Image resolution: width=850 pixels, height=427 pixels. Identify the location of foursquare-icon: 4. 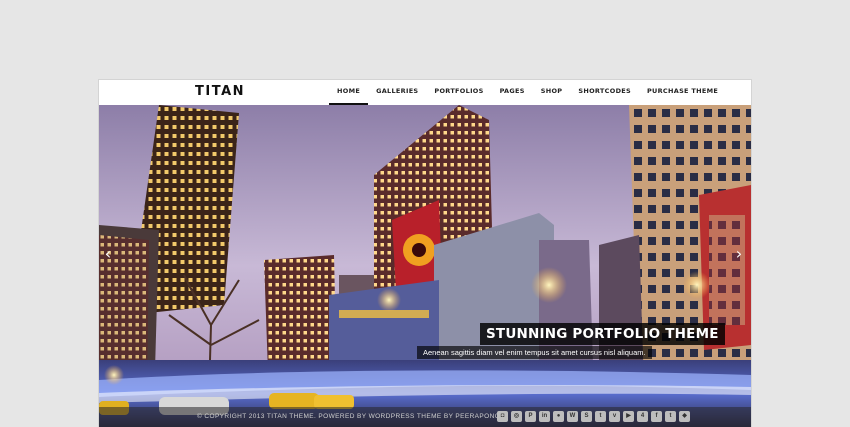
(642, 416).